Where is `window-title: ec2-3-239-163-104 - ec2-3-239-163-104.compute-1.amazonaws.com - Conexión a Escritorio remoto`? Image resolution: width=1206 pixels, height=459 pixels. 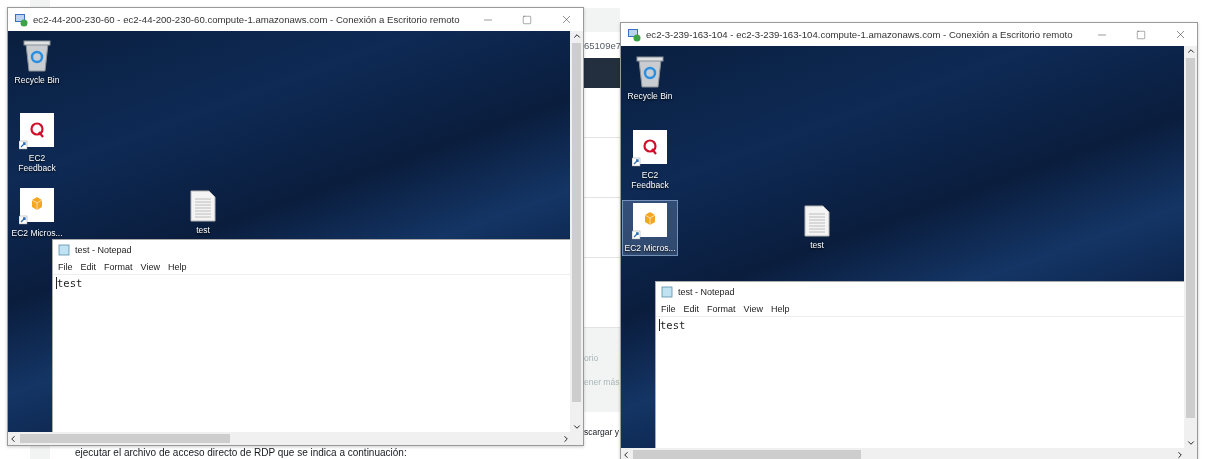
window-title: ec2-3-239-163-104 - ec2-3-239-163-104.compute-1.amazonaws.com - Conexión a Escritorio remoto is located at coordinates (860, 34).